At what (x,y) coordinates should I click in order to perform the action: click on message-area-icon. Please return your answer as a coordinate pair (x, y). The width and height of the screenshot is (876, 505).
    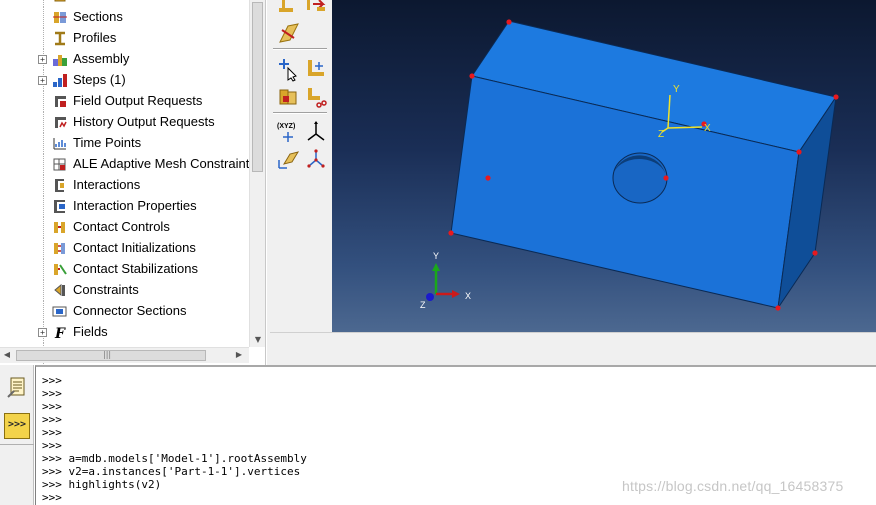
    Looking at the image, I should click on (17, 388).